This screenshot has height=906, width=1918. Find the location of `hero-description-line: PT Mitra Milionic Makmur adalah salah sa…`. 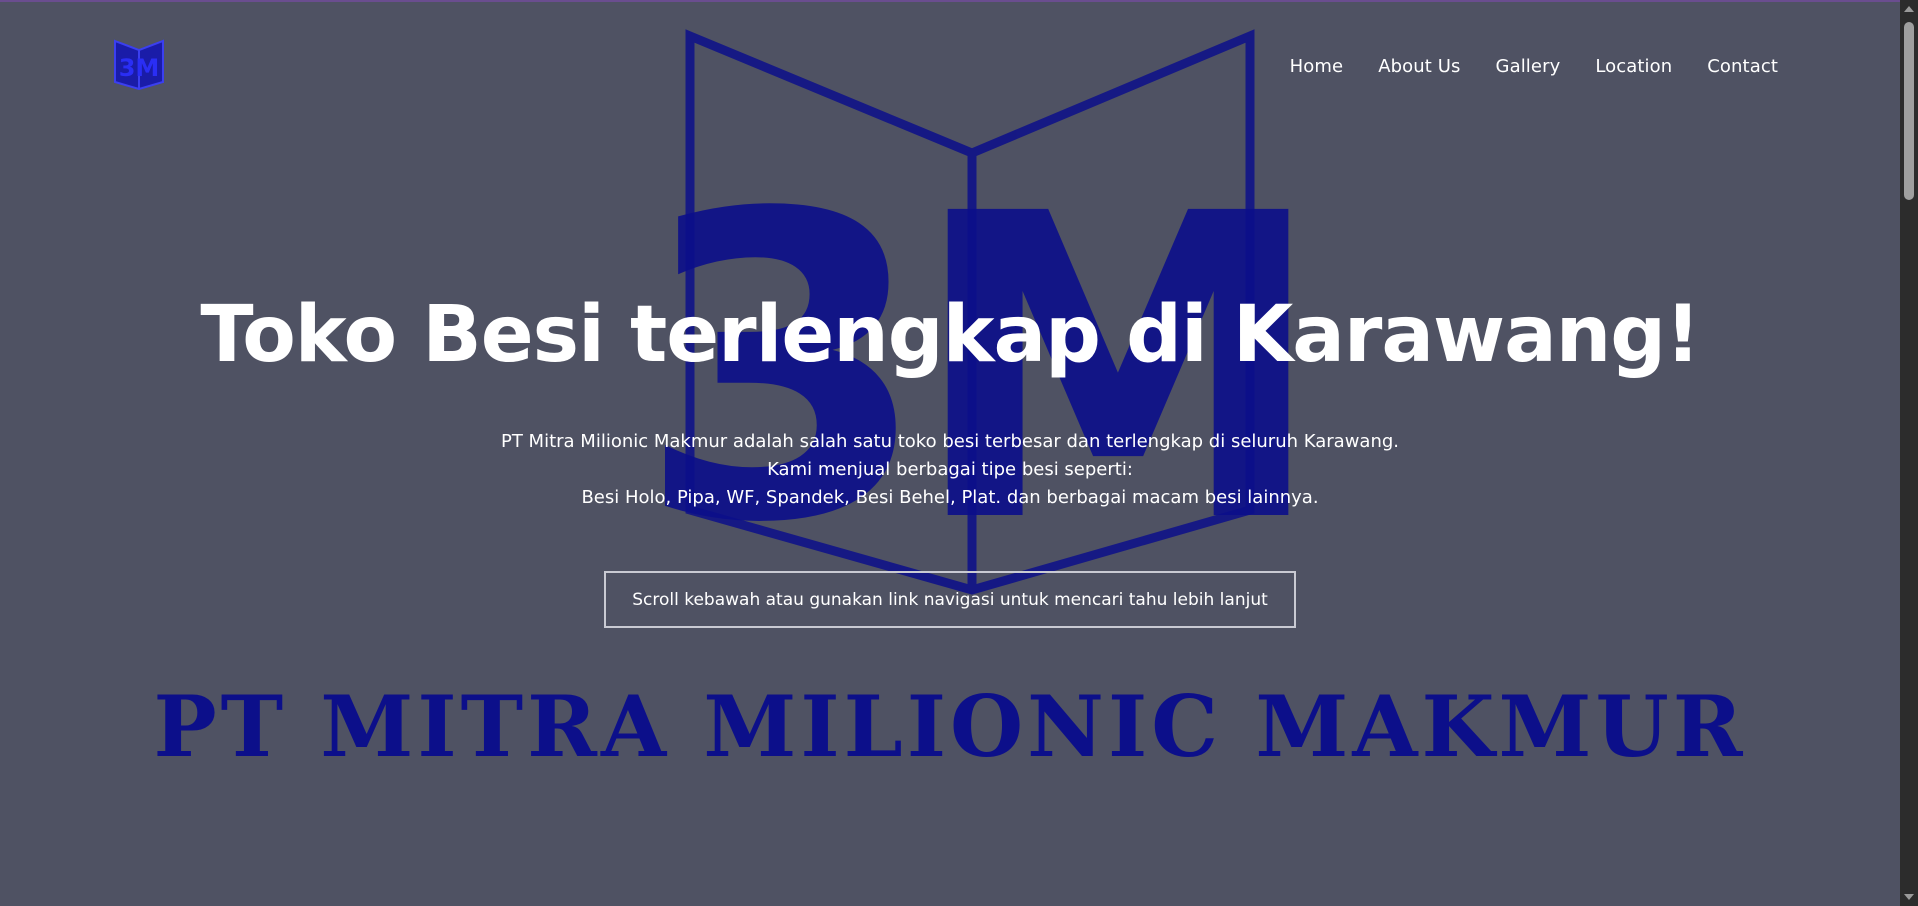

hero-description-line: PT Mitra Milionic Makmur adalah salah sa… is located at coordinates (949, 441).